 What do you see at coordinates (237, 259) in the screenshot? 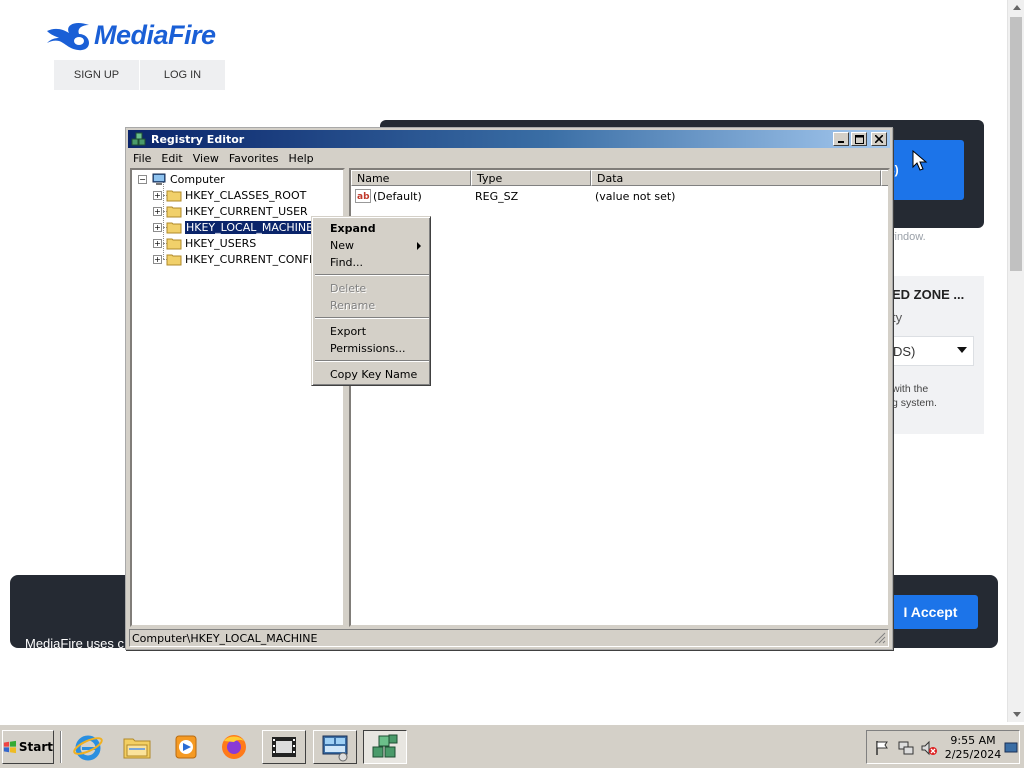
I see `tree-item-current-config: + HKEY_CURRENT_CONFIG` at bounding box center [237, 259].